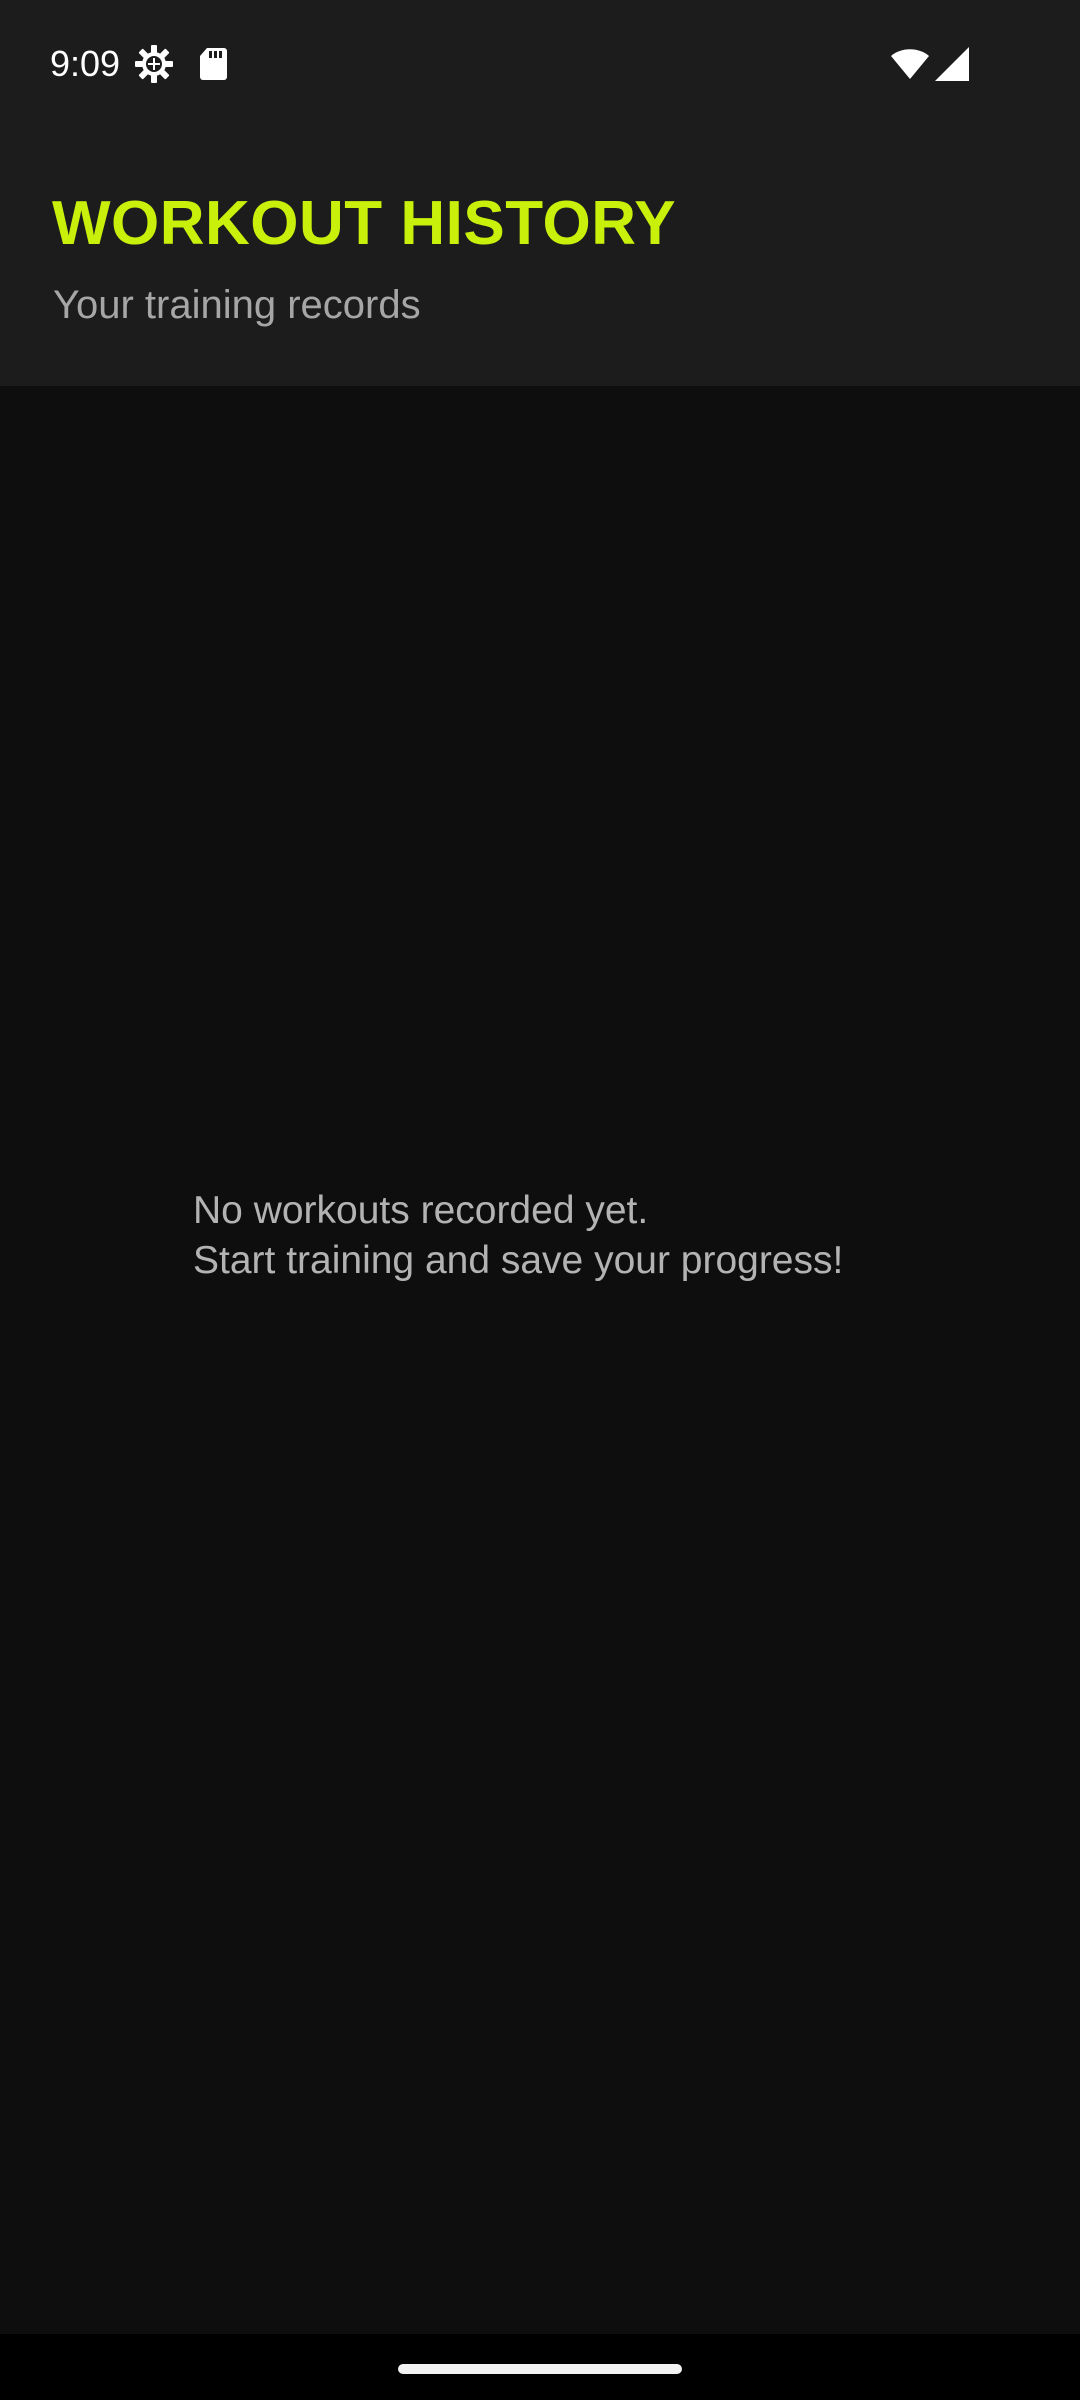 Image resolution: width=1080 pixels, height=2400 pixels. What do you see at coordinates (952, 64) in the screenshot?
I see `cell-signal-icon` at bounding box center [952, 64].